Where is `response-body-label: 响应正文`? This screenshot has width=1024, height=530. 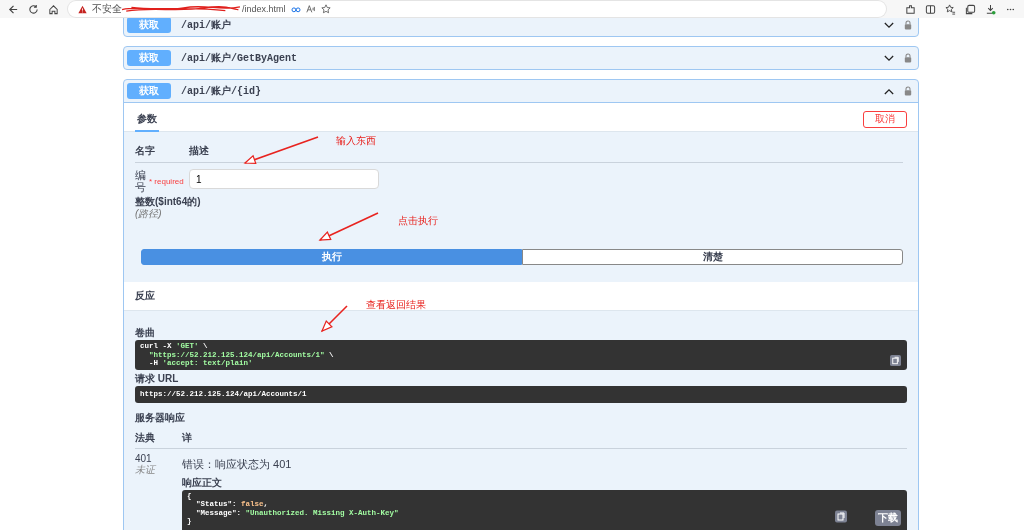
response-body-label: 响应正文 is located at coordinates (202, 482).